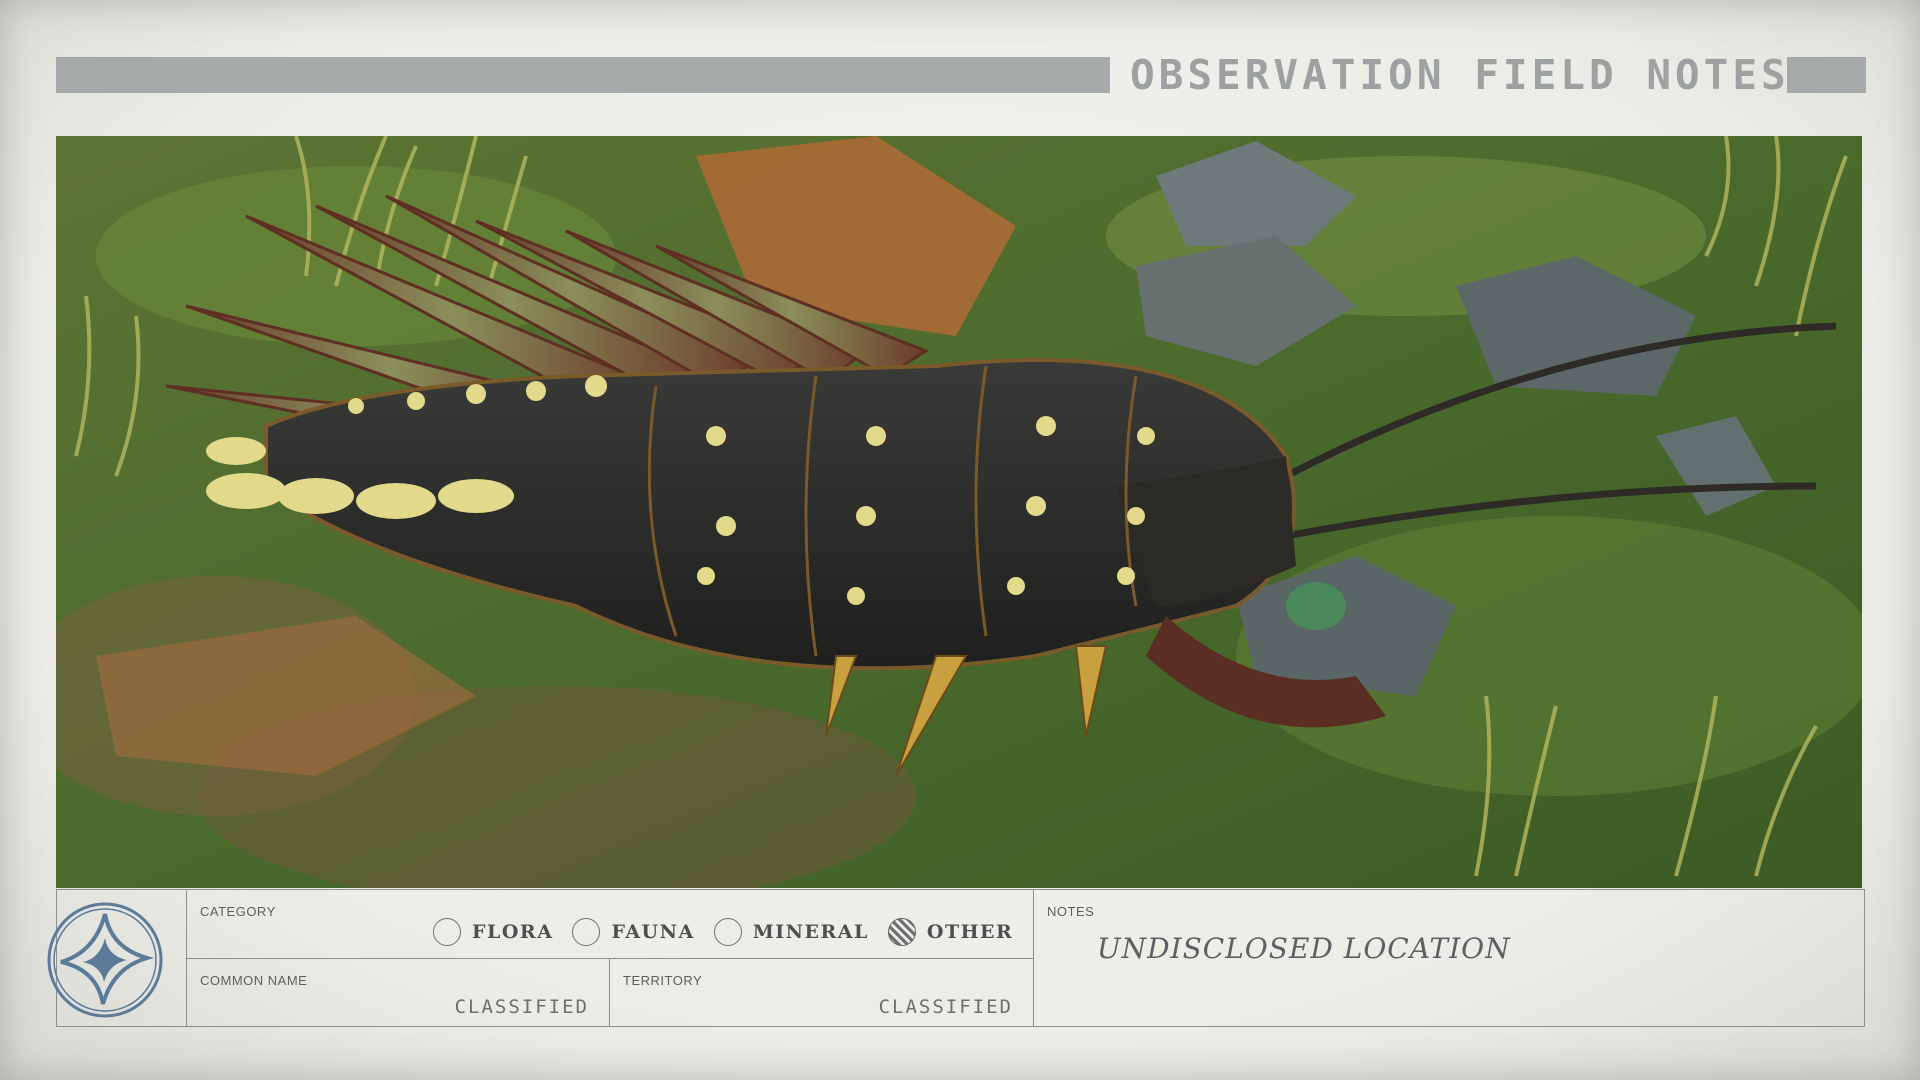  Describe the element at coordinates (1304, 948) in the screenshot. I see `notes-value: UNDISCLOSED LOCATION` at that location.